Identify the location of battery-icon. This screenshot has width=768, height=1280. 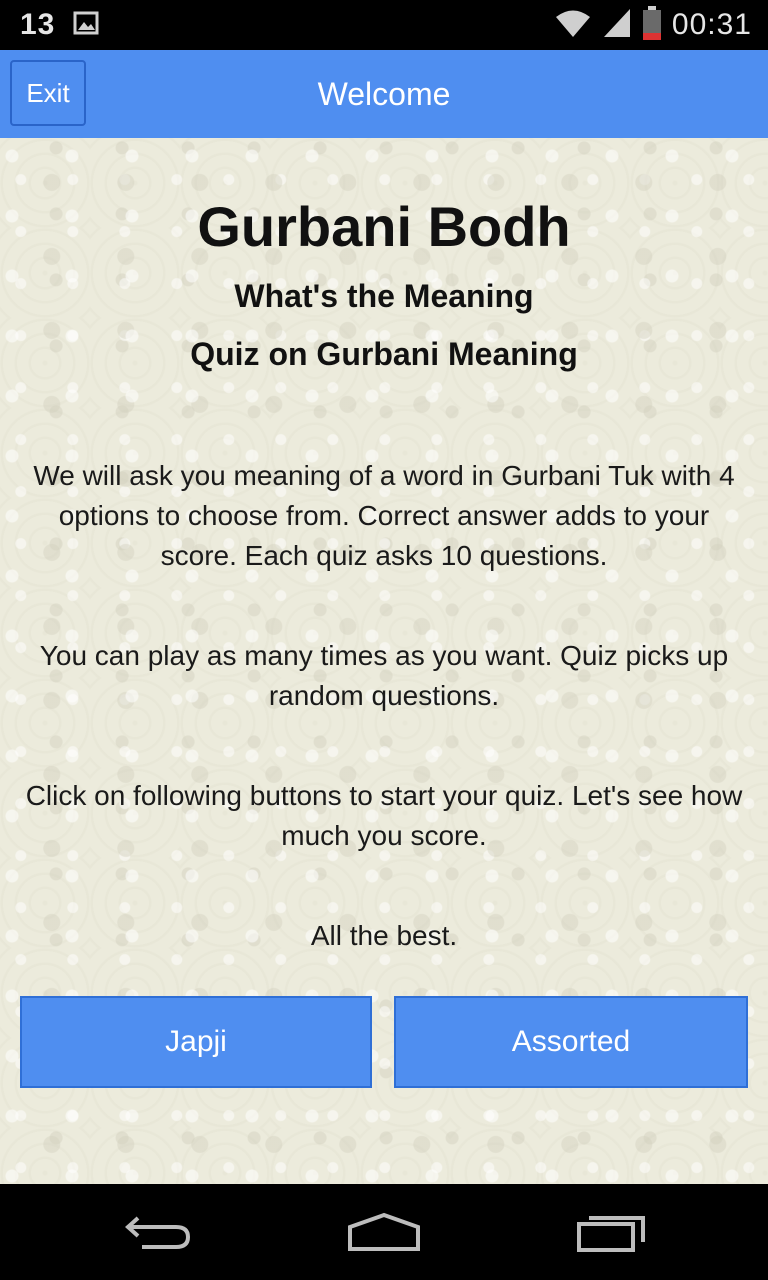
(652, 25).